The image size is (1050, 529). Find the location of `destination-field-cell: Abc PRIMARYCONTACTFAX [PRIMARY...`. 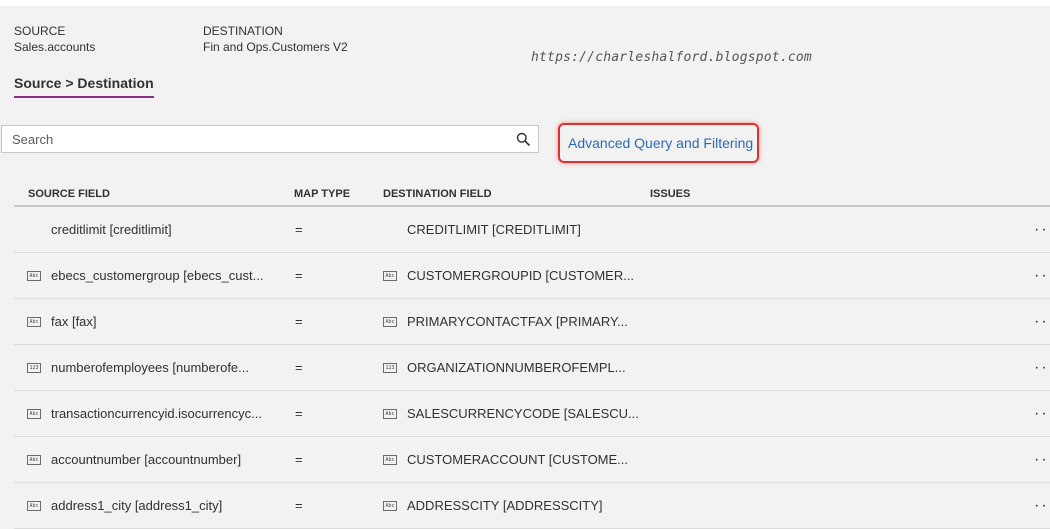

destination-field-cell: Abc PRIMARYCONTACTFAX [PRIMARY... is located at coordinates (505, 321).